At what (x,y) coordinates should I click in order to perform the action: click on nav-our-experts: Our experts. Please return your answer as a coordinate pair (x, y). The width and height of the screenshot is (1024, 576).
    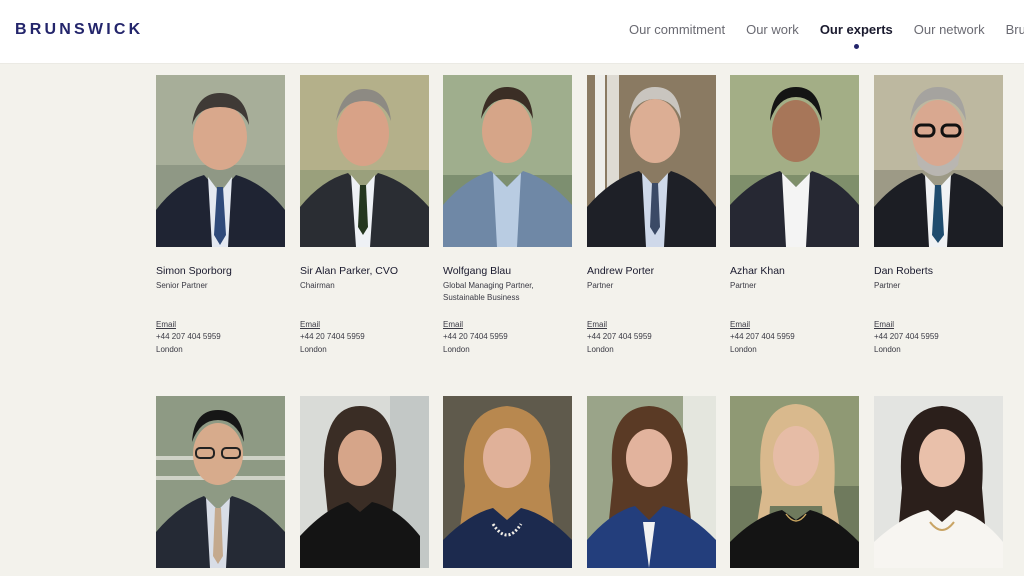
    Looking at the image, I should click on (856, 35).